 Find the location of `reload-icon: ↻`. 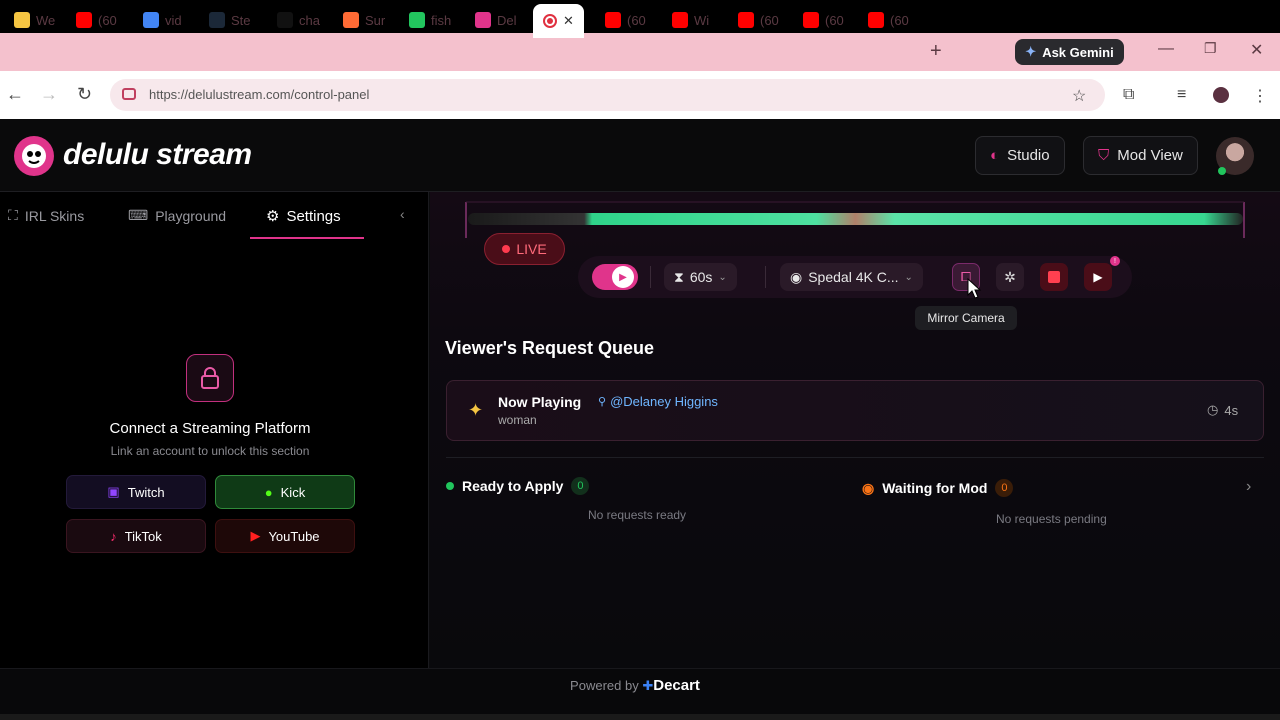

reload-icon: ↻ is located at coordinates (84, 94).